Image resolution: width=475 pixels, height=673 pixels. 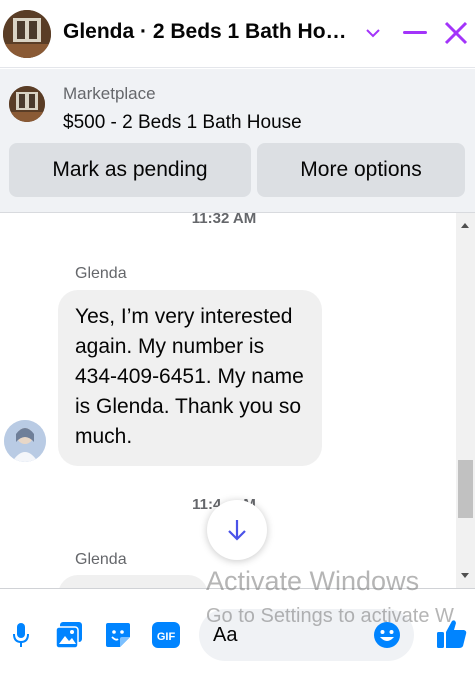 I want to click on scroll-up-arrow, so click(x=465, y=225).